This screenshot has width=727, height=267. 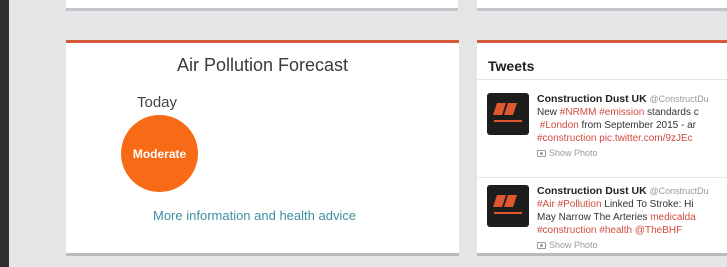 What do you see at coordinates (602, 5) in the screenshot?
I see `previous-card-bottom-right` at bounding box center [602, 5].